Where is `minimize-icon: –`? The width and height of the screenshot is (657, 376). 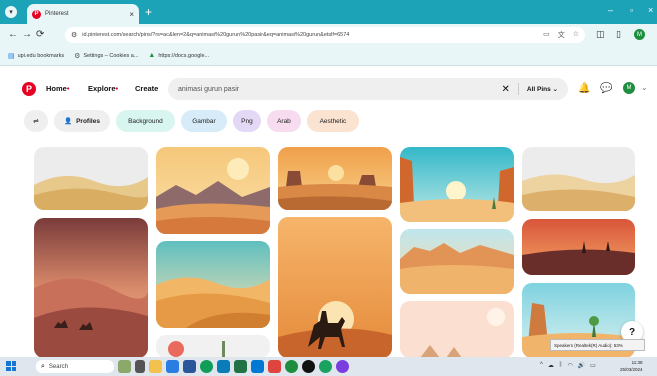 minimize-icon: – is located at coordinates (610, 10).